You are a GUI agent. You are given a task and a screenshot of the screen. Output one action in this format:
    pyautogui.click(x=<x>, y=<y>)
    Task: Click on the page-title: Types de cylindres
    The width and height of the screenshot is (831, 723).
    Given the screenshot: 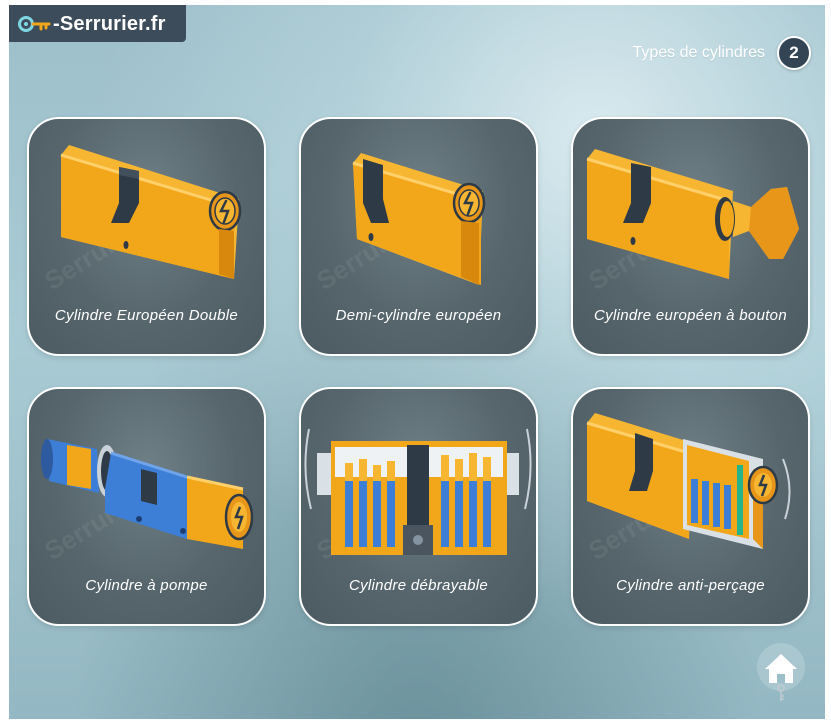 What is the action you would take?
    pyautogui.click(x=698, y=52)
    